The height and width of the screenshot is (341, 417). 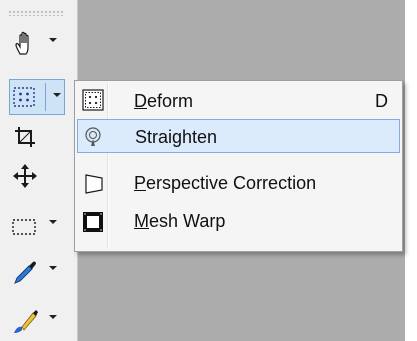 I want to click on move-icon, so click(x=25, y=176).